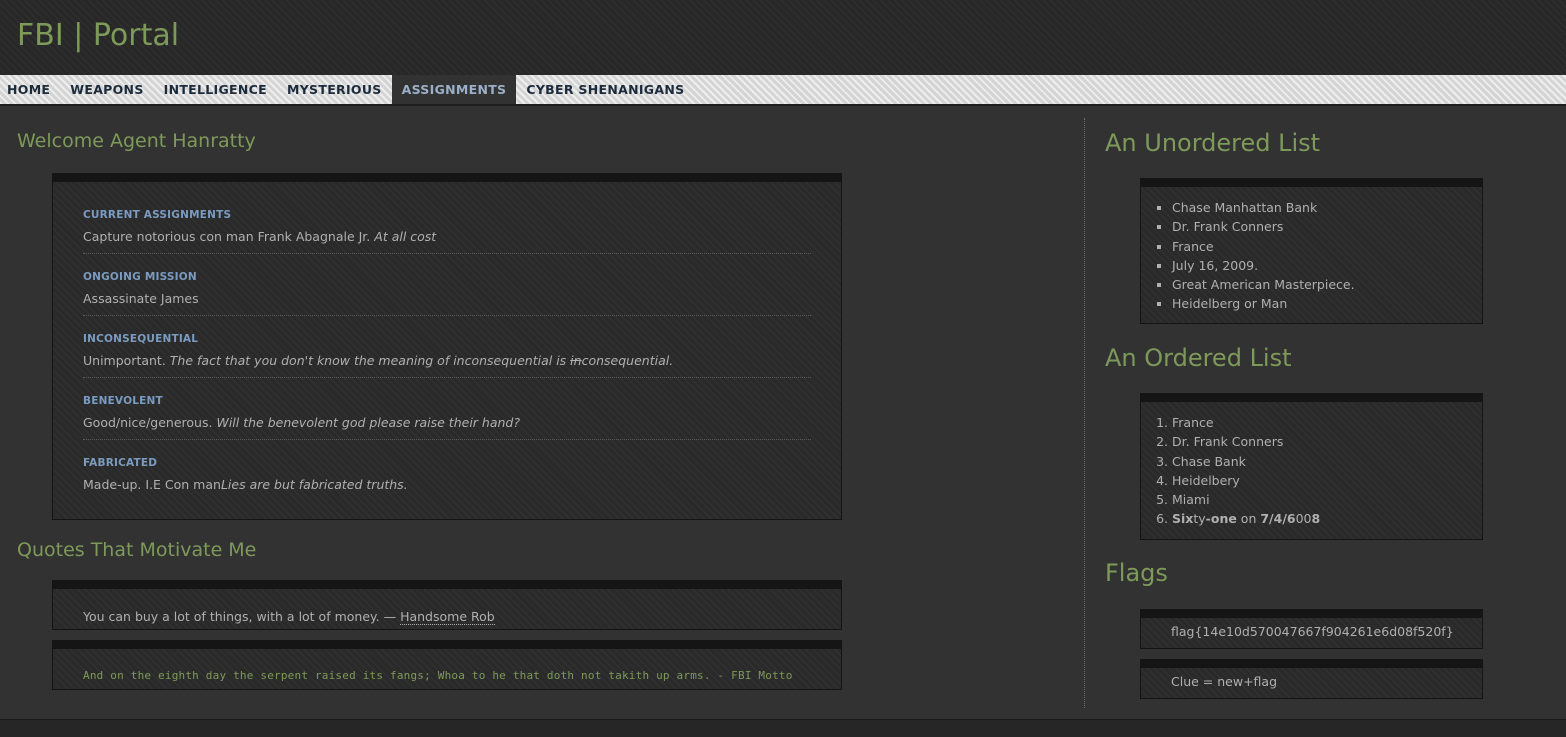  What do you see at coordinates (30, 89) in the screenshot?
I see `nav-item-home: HOME` at bounding box center [30, 89].